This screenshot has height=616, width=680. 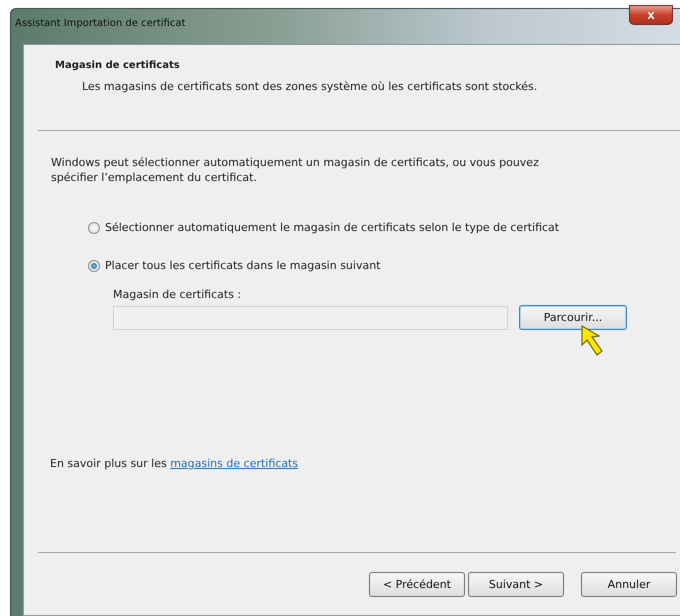 What do you see at coordinates (295, 170) in the screenshot?
I see `intro-text: Windows peut sélectionner automatiquement un magasin de certificats, ou vous pouvez spécifier l’emplacement du certificat.` at bounding box center [295, 170].